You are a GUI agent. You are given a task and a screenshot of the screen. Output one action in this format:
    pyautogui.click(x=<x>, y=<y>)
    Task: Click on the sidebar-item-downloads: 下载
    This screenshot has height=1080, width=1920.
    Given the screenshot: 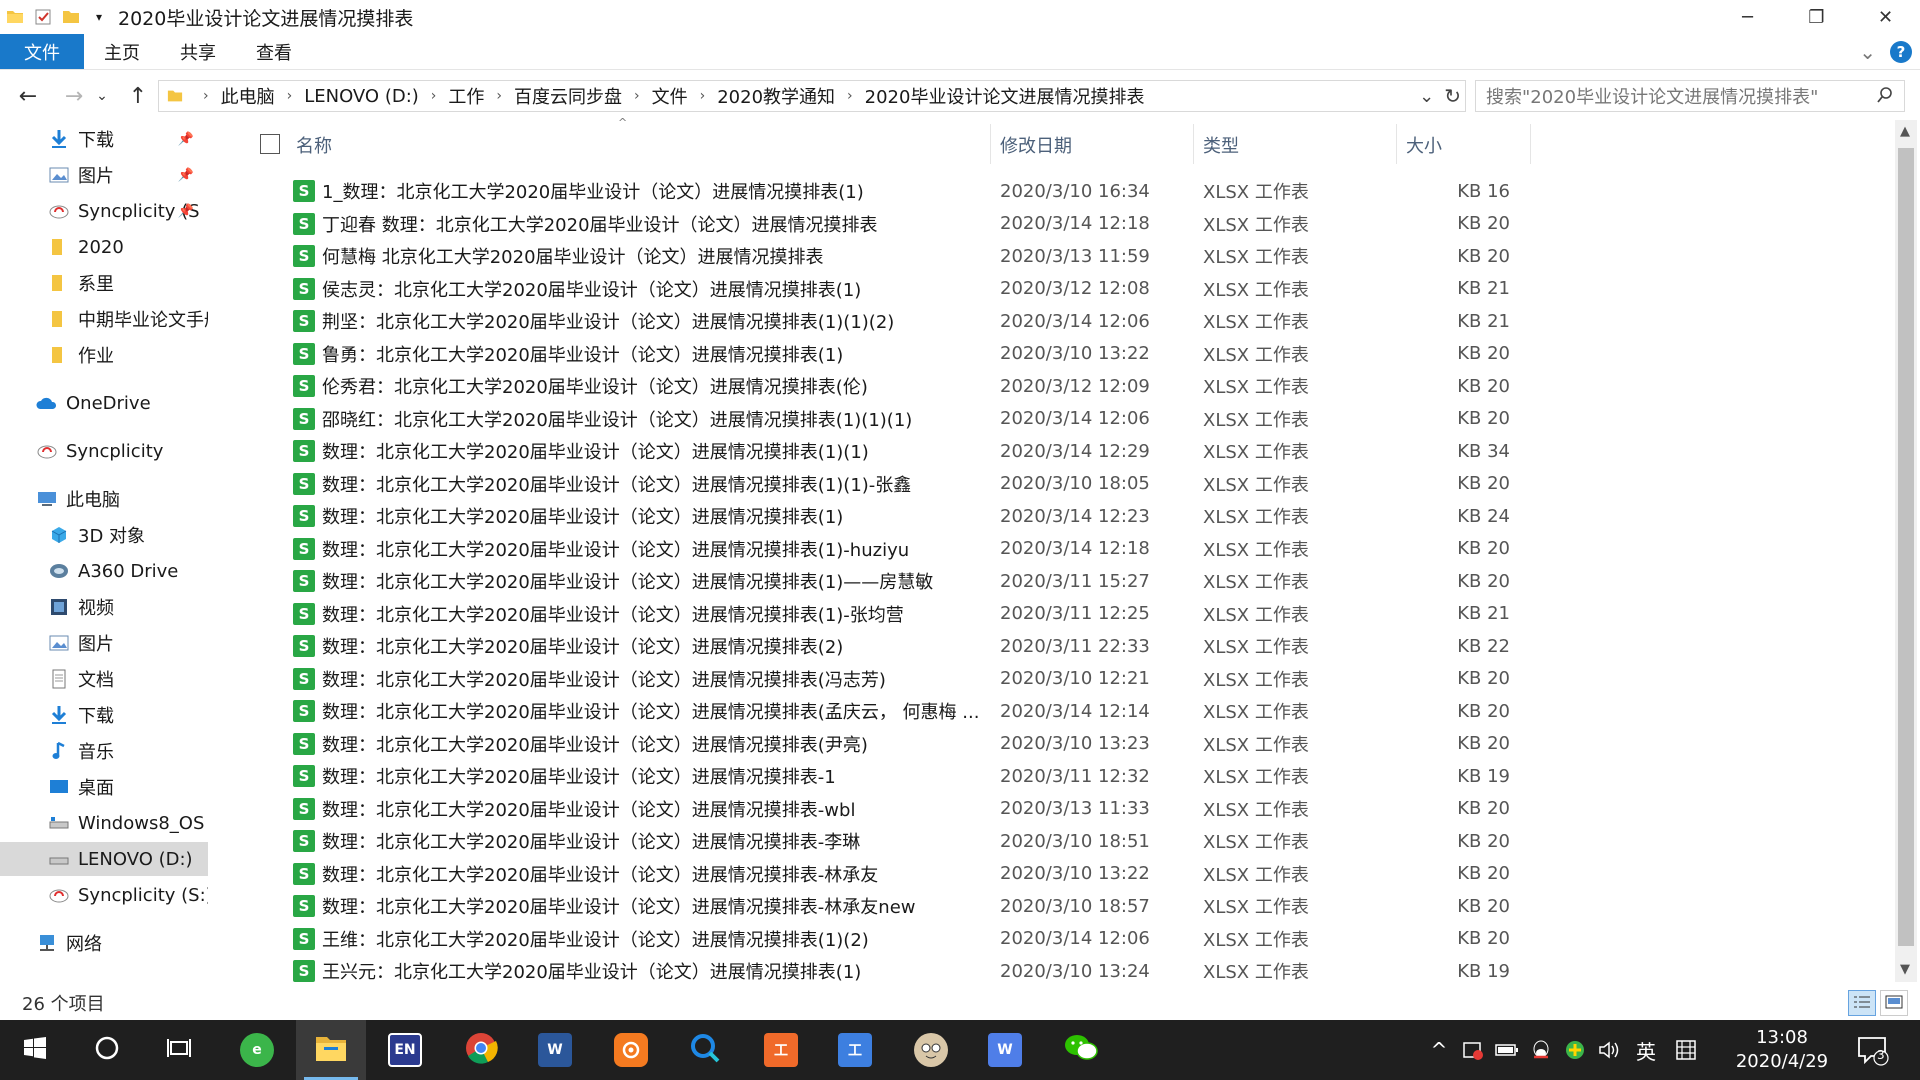 What is the action you would take?
    pyautogui.click(x=104, y=715)
    